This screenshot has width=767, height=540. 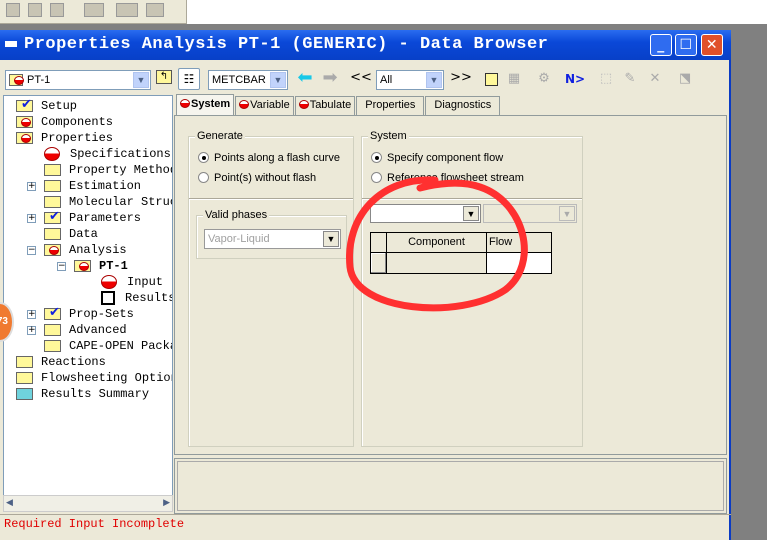 What do you see at coordinates (64, 122) in the screenshot?
I see `tree-item: Components` at bounding box center [64, 122].